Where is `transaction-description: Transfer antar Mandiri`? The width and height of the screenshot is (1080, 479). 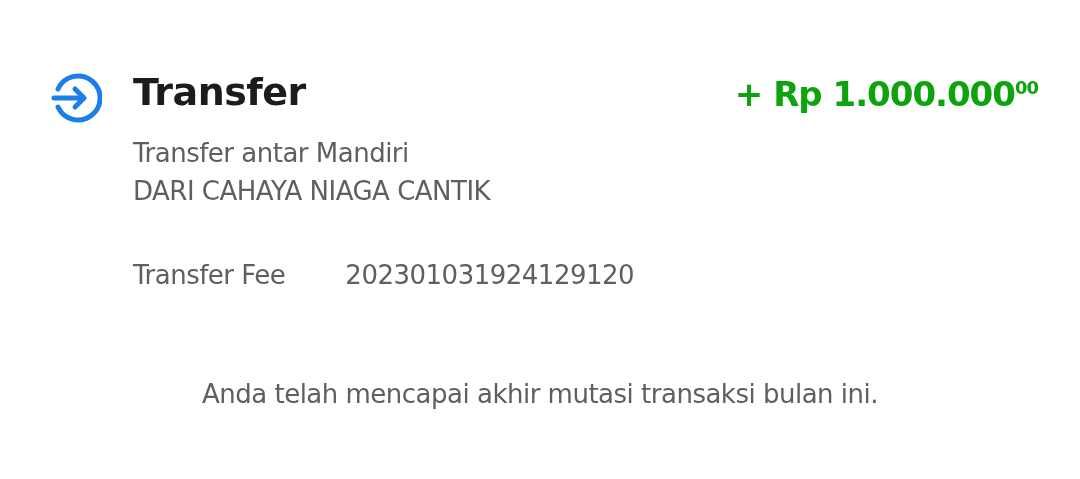
transaction-description: Transfer antar Mandiri is located at coordinates (271, 153).